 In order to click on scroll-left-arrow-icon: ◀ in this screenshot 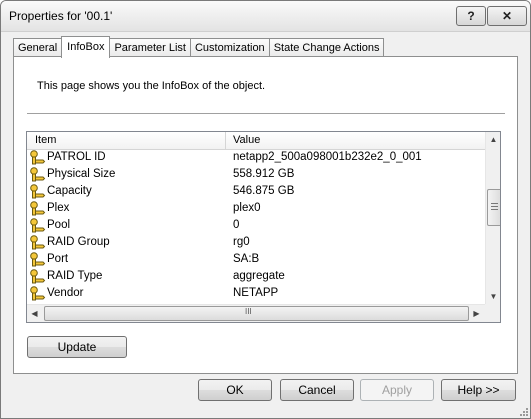, I will do `click(34, 313)`.